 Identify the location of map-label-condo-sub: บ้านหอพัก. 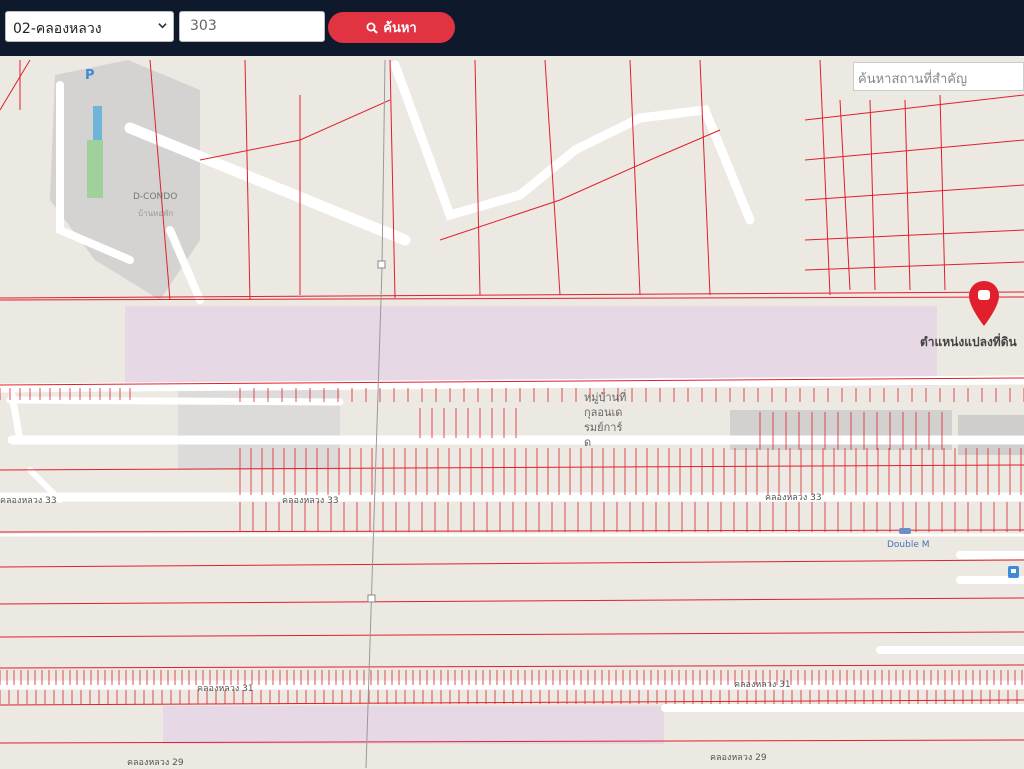
(156, 213).